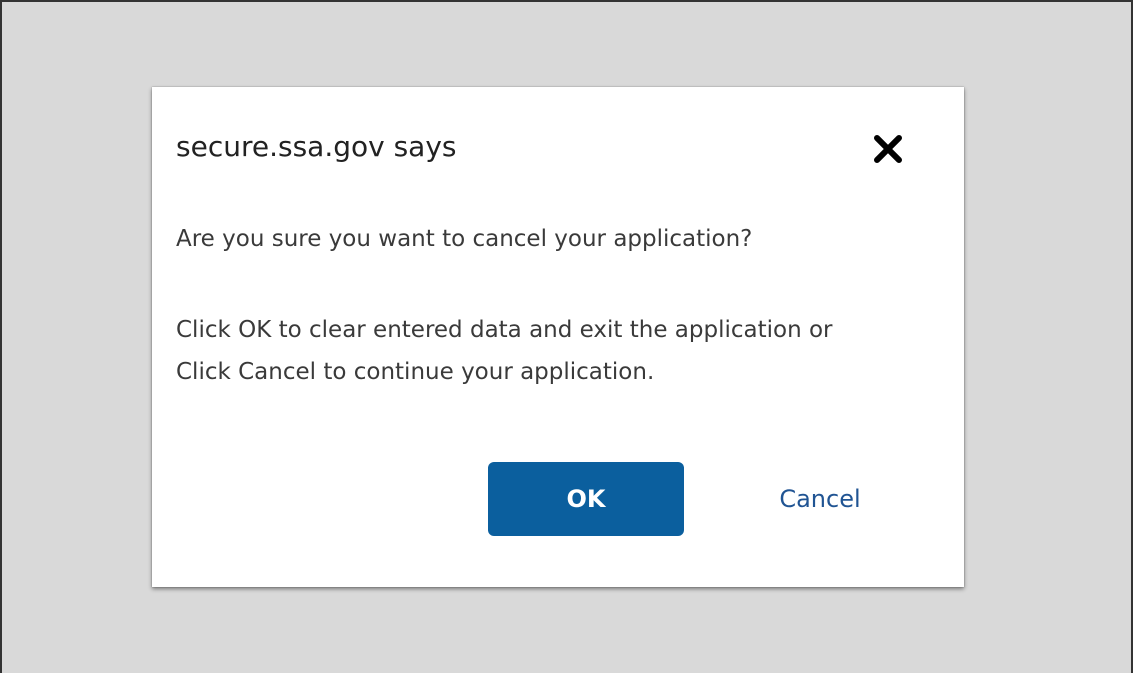 This screenshot has width=1135, height=673. What do you see at coordinates (316, 146) in the screenshot?
I see `dialog-title: secure.ssa.gov says` at bounding box center [316, 146].